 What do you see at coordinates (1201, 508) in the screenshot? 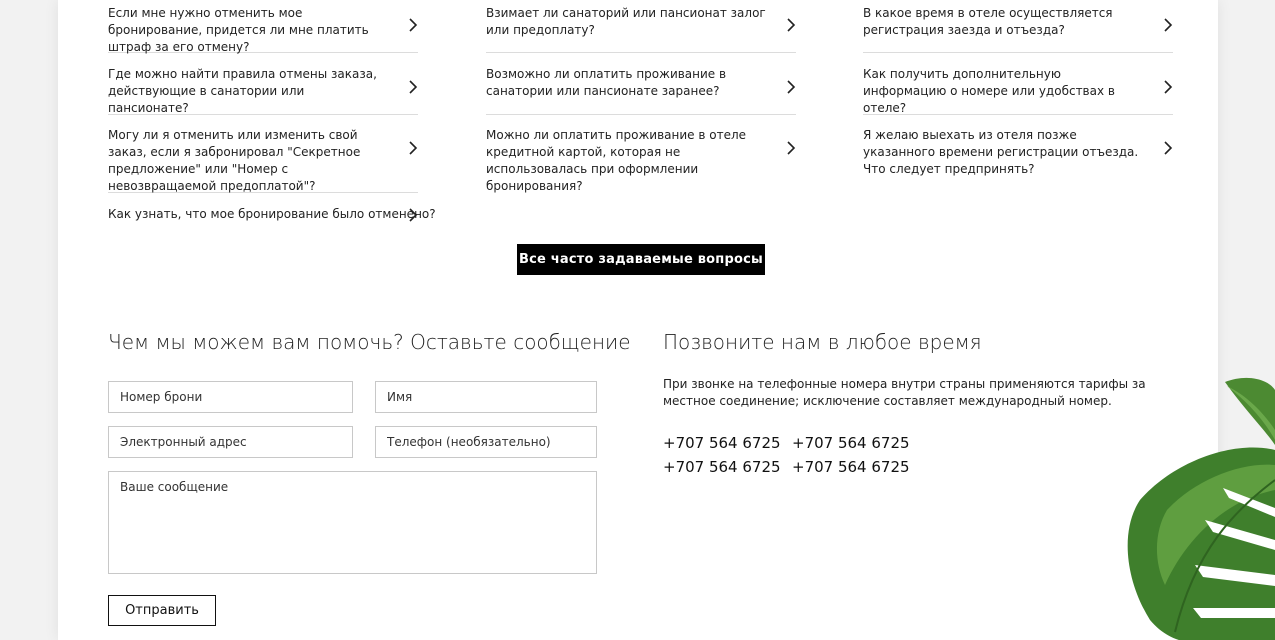
I see `monstera-leaf-image` at bounding box center [1201, 508].